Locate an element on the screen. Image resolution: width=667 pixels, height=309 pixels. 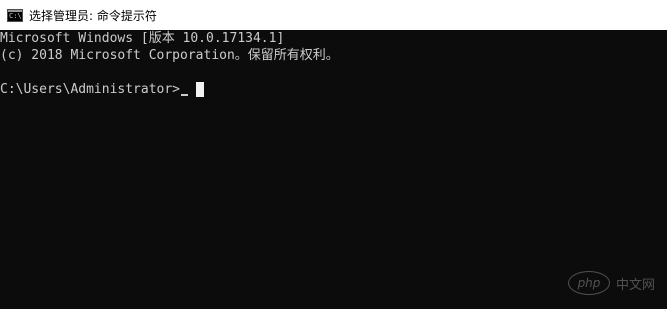
text-cursor is located at coordinates (200, 89).